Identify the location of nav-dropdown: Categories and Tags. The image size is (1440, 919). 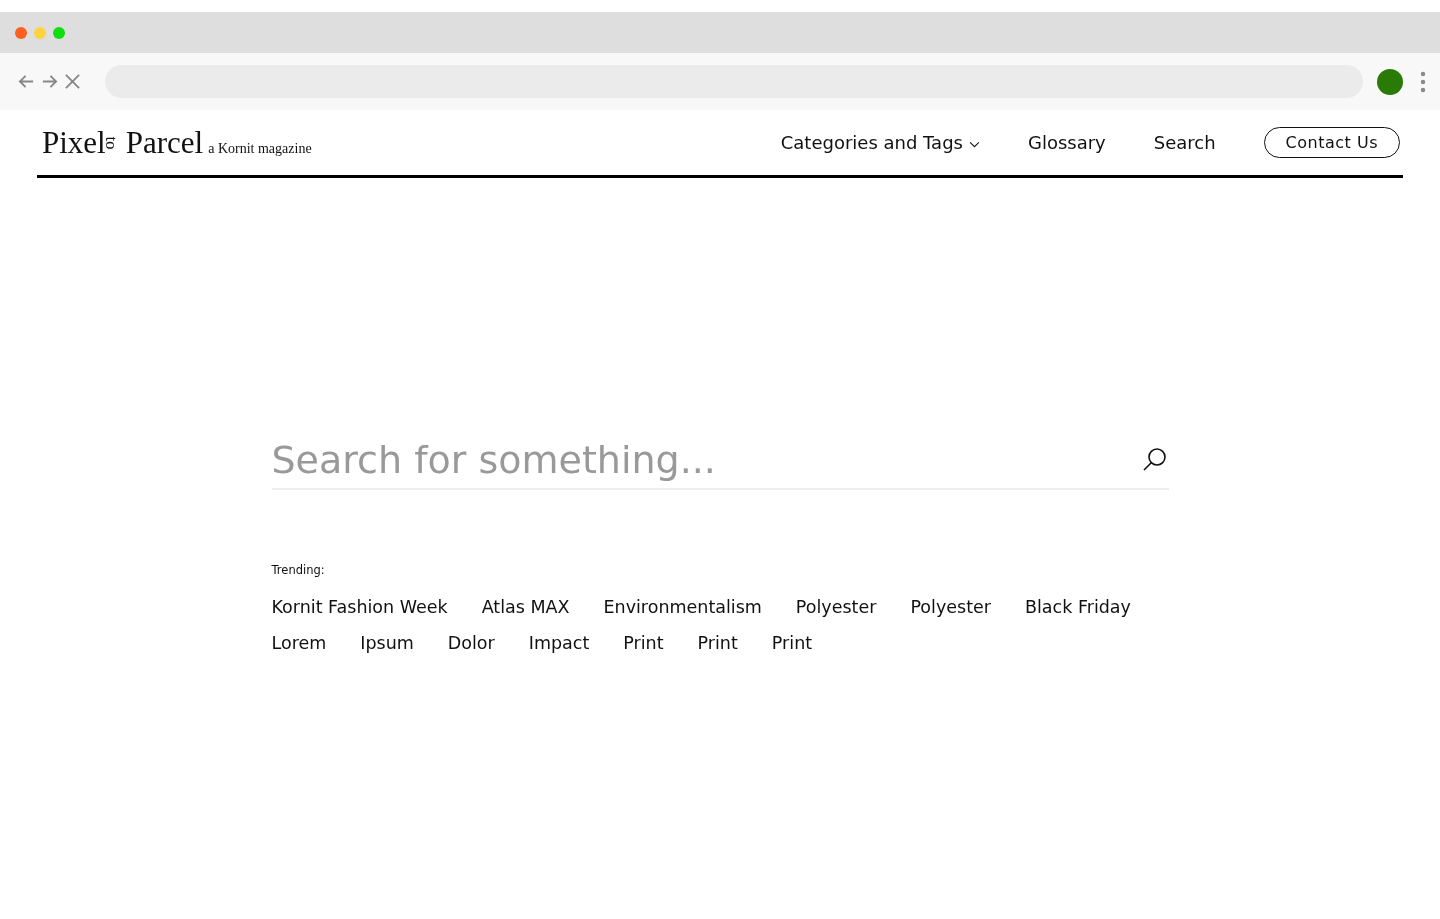
(880, 142).